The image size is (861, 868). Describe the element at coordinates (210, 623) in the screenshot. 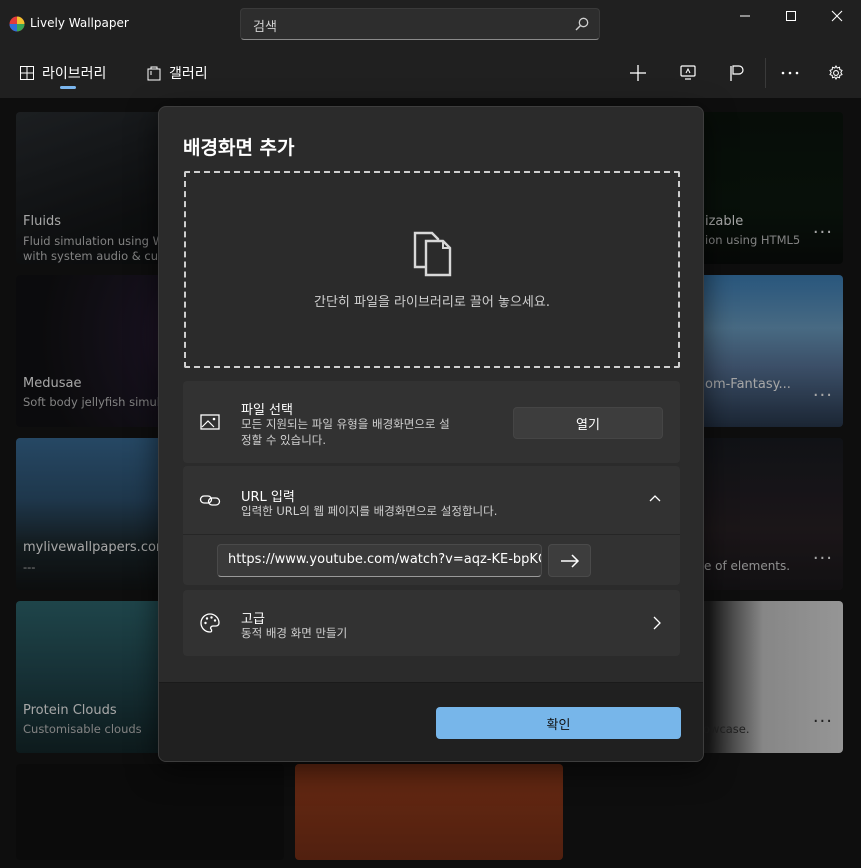

I see `palette-icon` at that location.